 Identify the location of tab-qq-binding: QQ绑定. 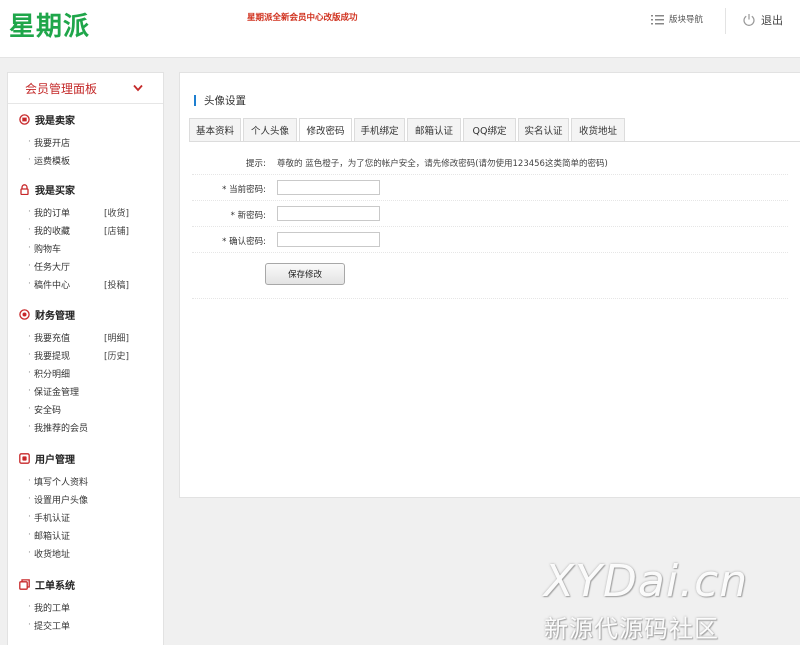
(489, 130).